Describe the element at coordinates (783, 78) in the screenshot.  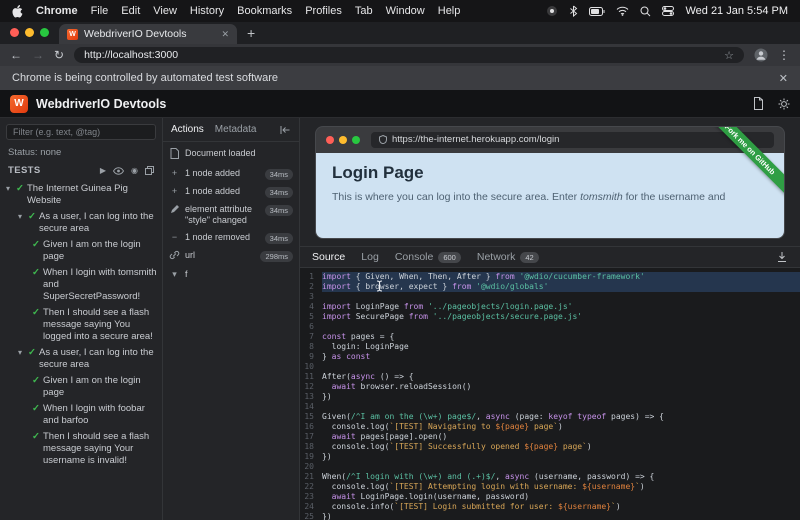
I see `infobar-close-icon: ✕` at that location.